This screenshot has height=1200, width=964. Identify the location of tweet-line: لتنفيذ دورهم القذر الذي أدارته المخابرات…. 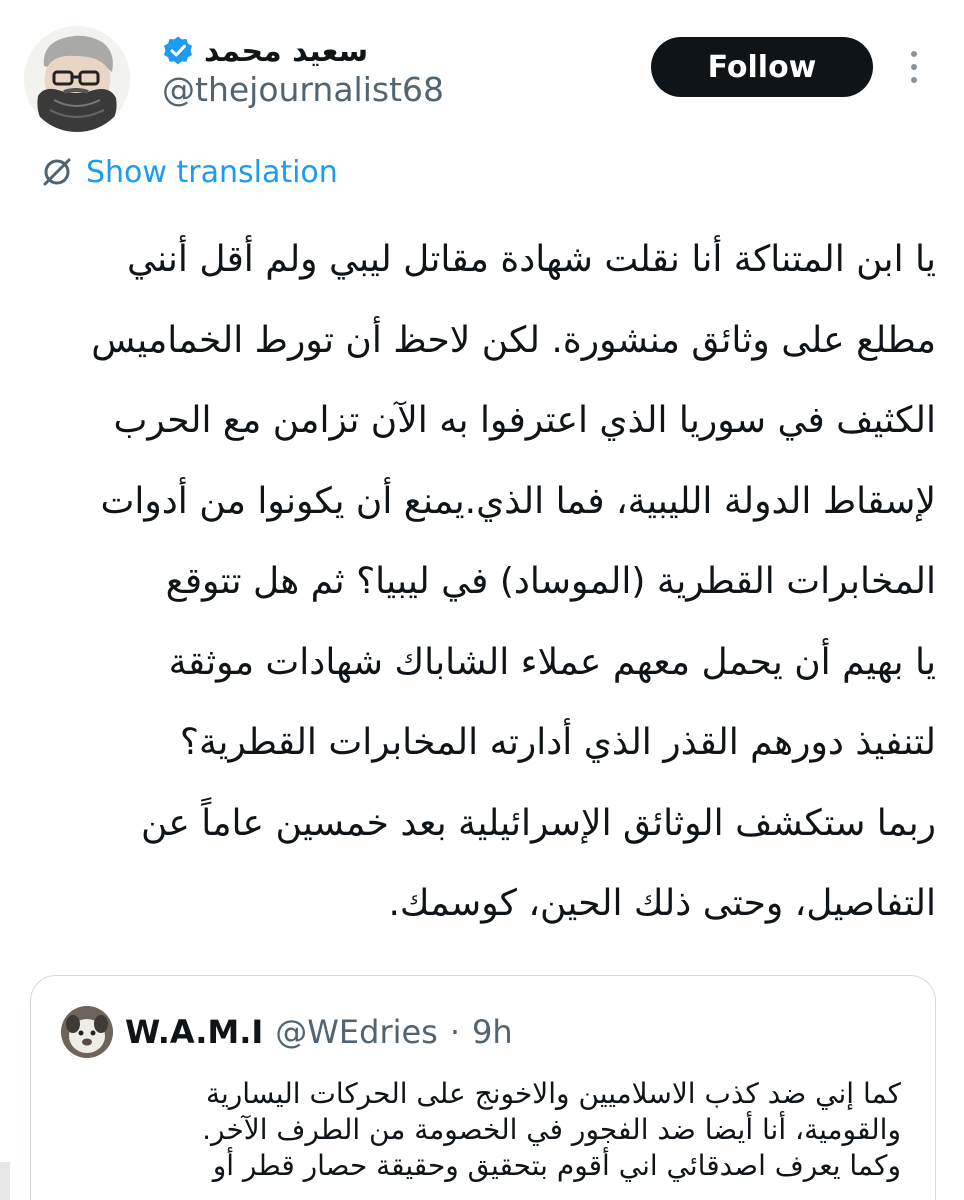
(557, 742).